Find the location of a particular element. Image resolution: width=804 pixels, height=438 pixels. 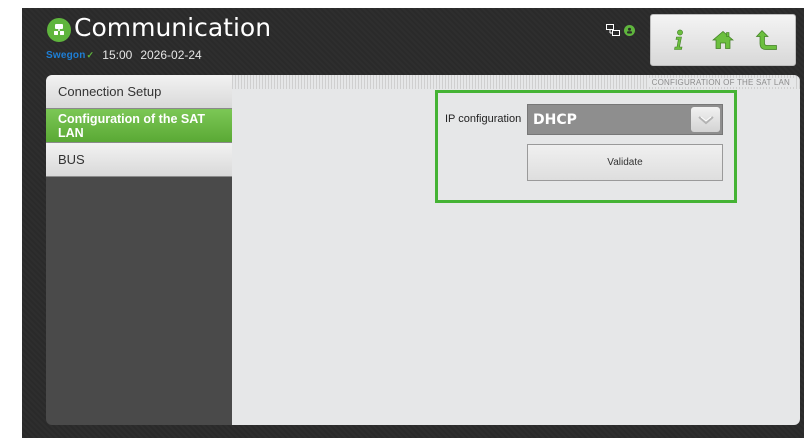

dropdown-toggle is located at coordinates (705, 119).